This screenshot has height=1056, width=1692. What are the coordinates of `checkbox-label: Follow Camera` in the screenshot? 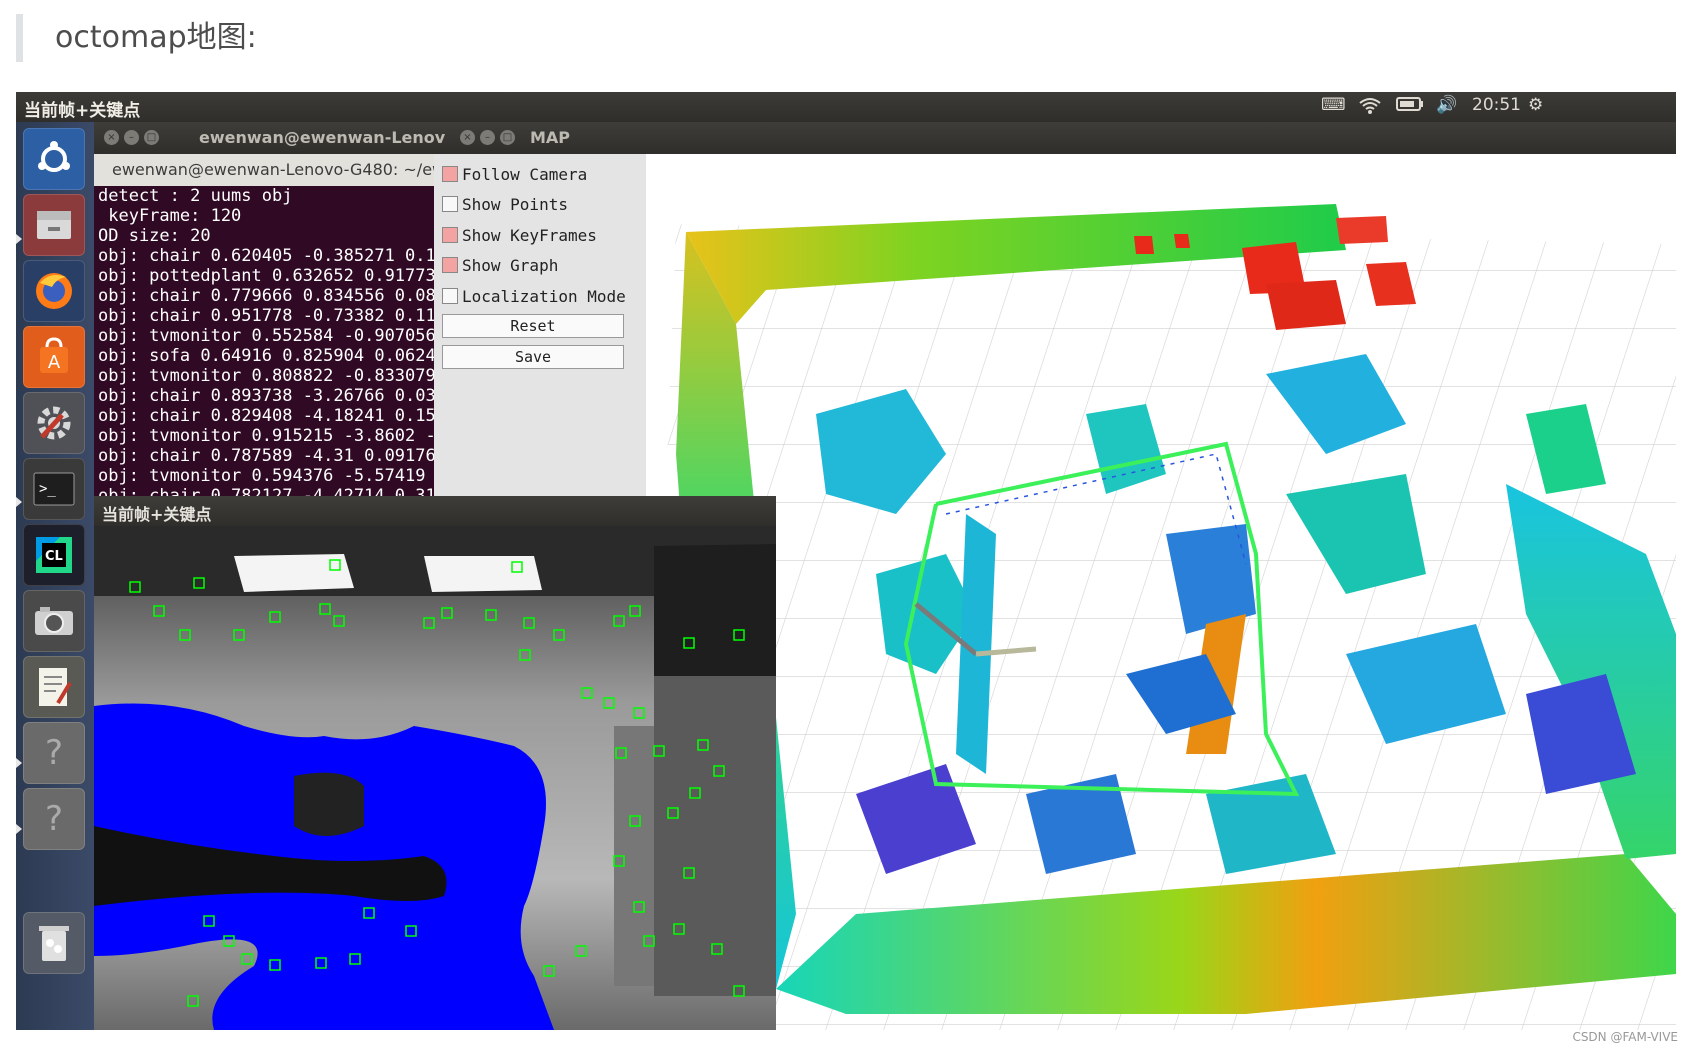 It's located at (525, 174).